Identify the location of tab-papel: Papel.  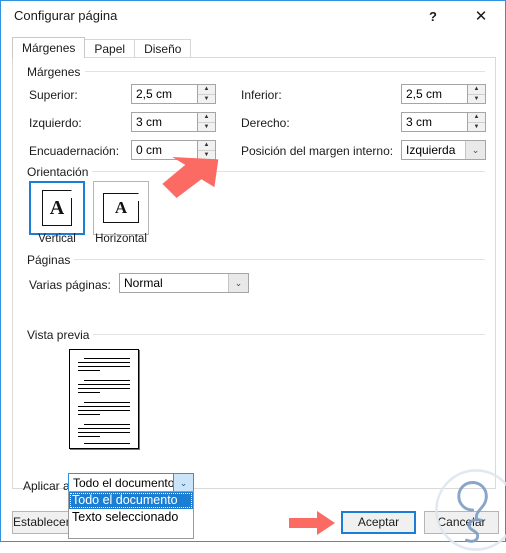
(110, 48).